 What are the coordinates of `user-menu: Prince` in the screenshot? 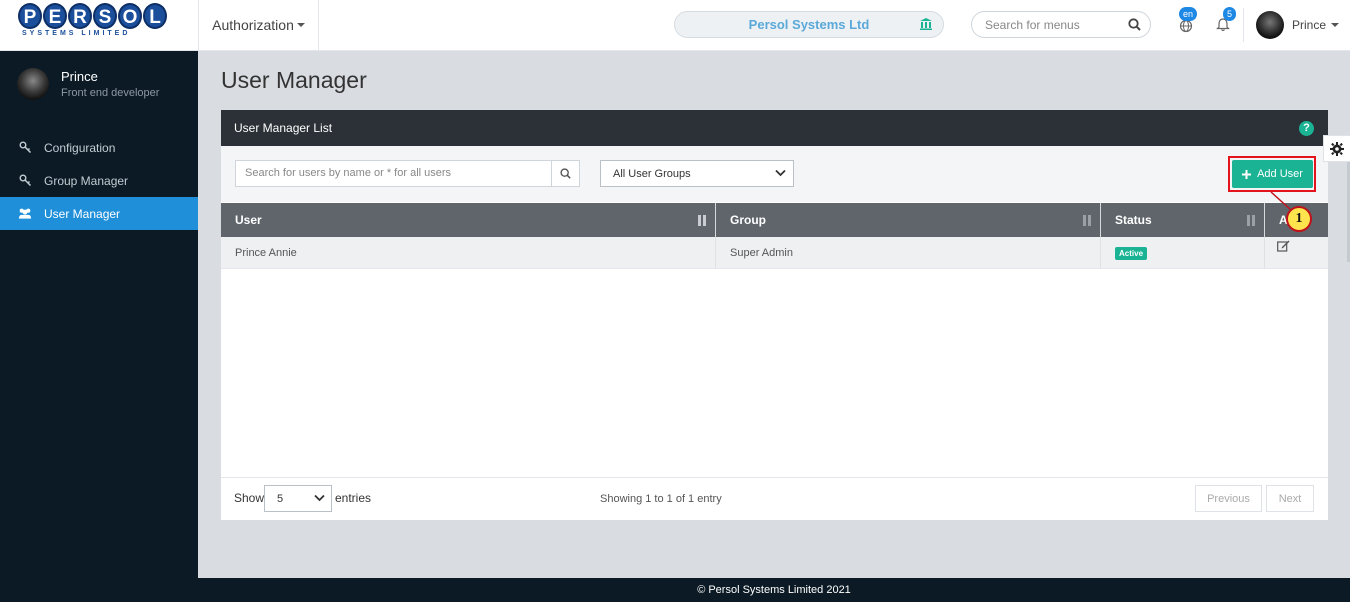 It's located at (1298, 25).